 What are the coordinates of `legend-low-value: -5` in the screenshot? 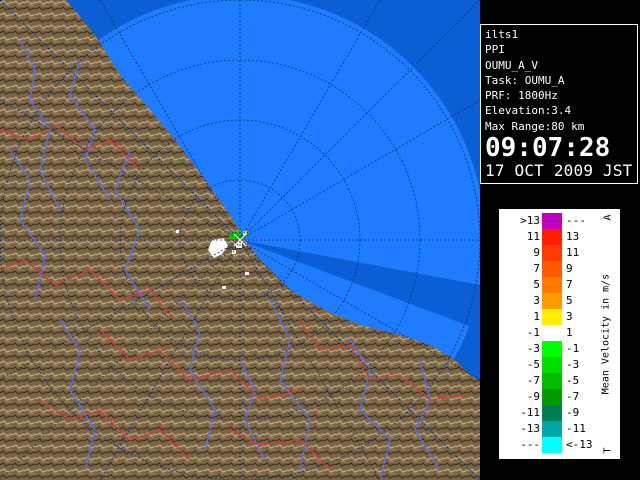 It's located at (533, 364).